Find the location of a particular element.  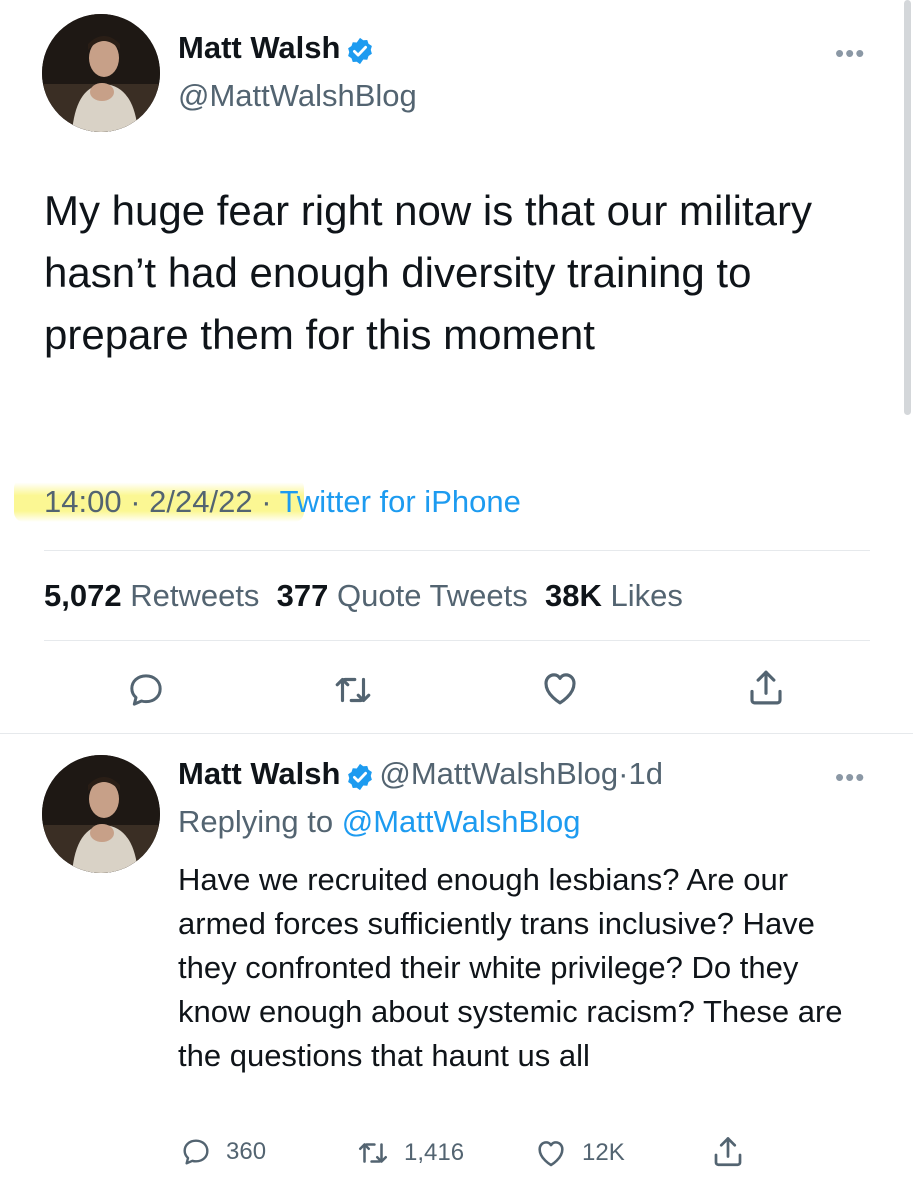

tweet-source-link: Twitter for iPhone is located at coordinates (400, 501).